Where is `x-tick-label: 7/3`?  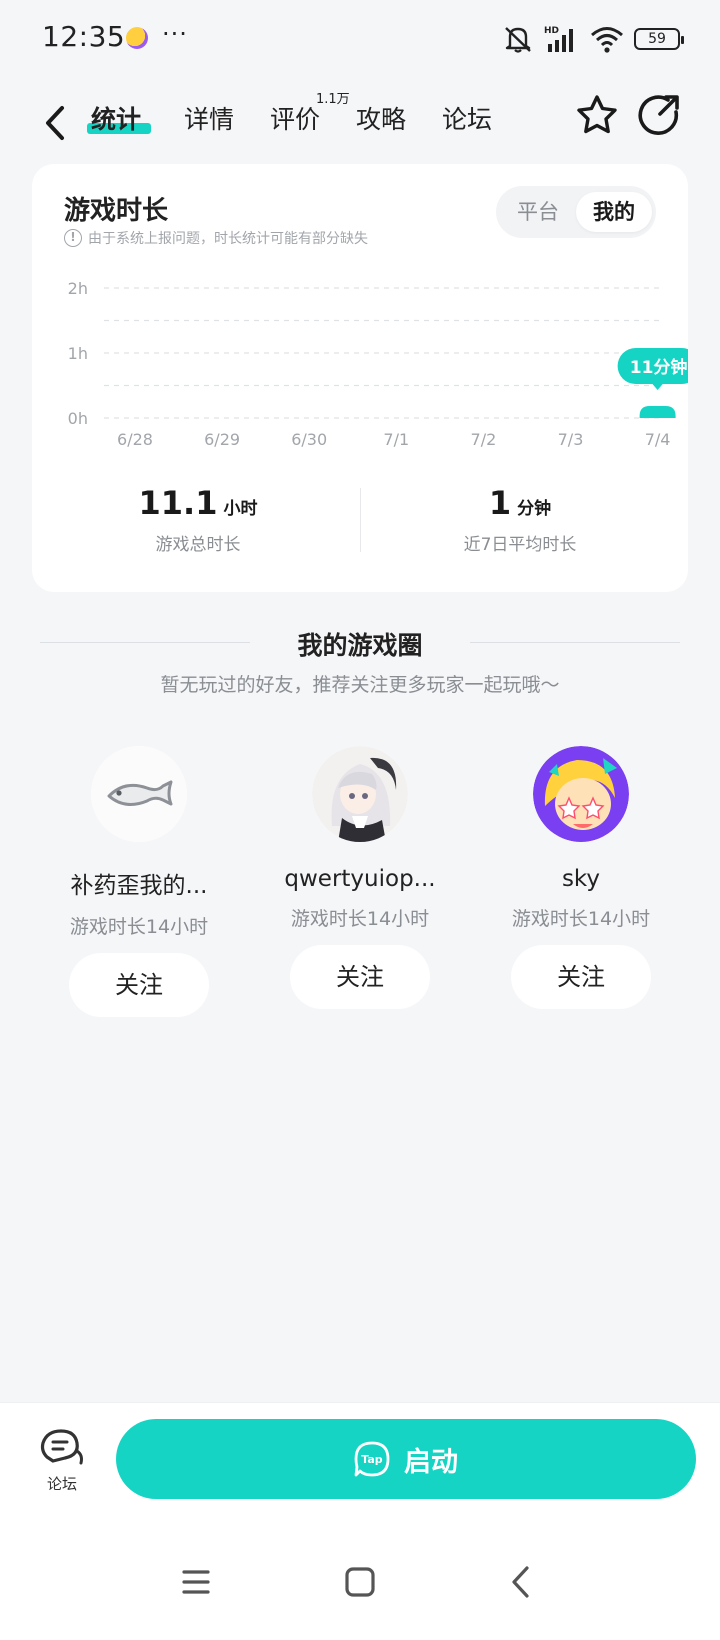
x-tick-label: 7/3 is located at coordinates (571, 439).